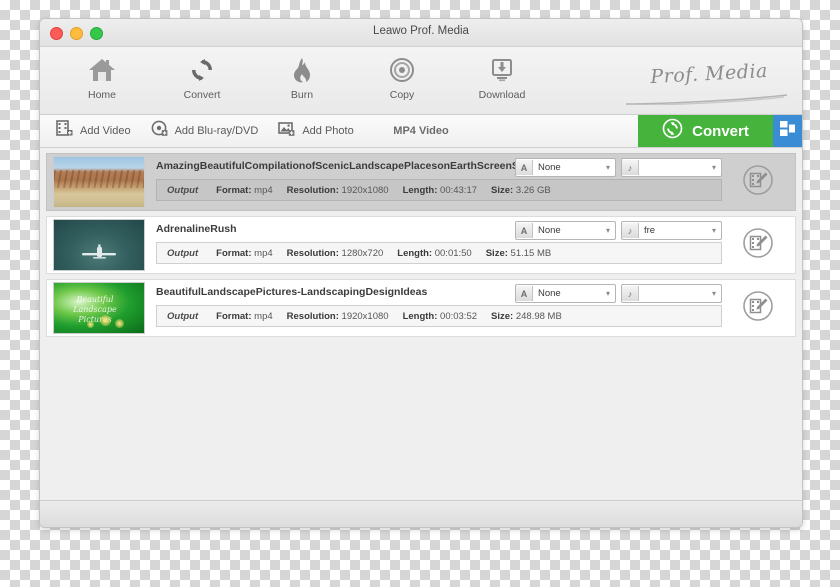 This screenshot has width=840, height=587. Describe the element at coordinates (402, 70) in the screenshot. I see `disc-icon` at that location.